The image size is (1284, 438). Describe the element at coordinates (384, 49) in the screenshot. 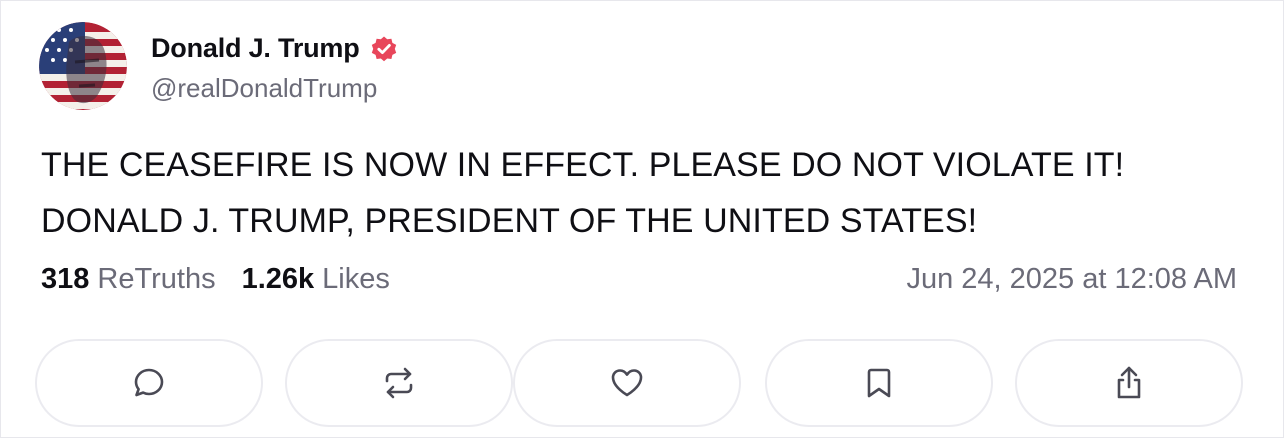

I see `verified-badge-icon` at that location.